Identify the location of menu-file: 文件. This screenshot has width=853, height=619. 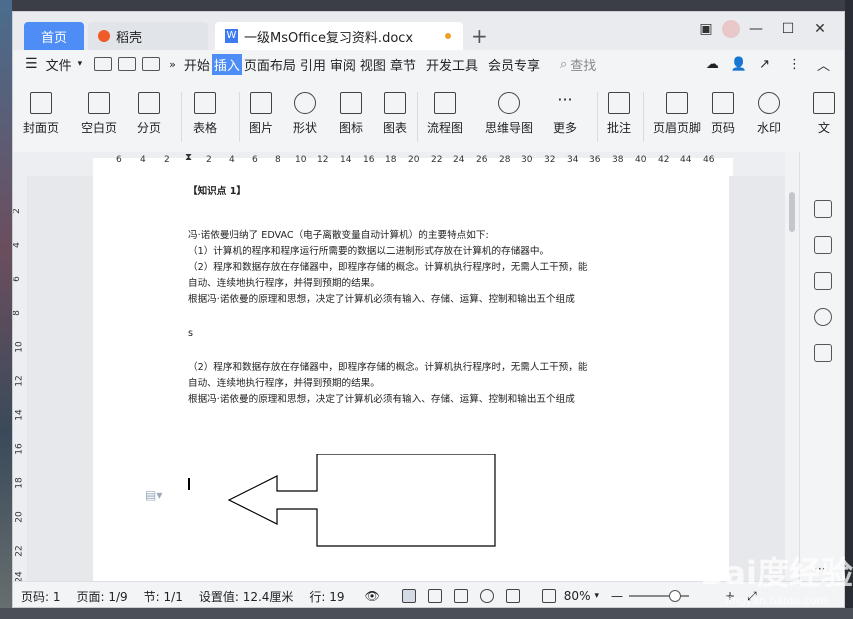
(59, 64).